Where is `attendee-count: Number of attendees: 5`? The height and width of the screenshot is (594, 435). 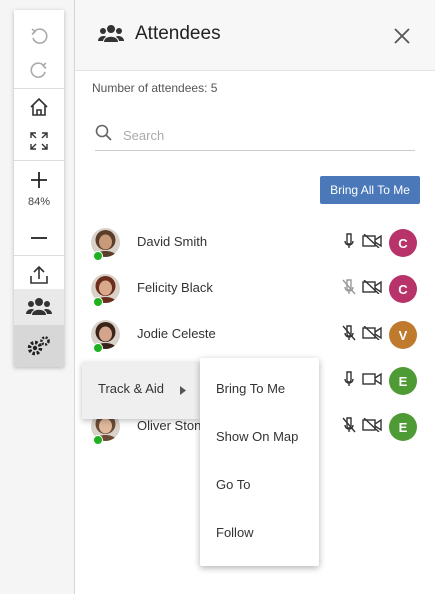 attendee-count: Number of attendees: 5 is located at coordinates (155, 88).